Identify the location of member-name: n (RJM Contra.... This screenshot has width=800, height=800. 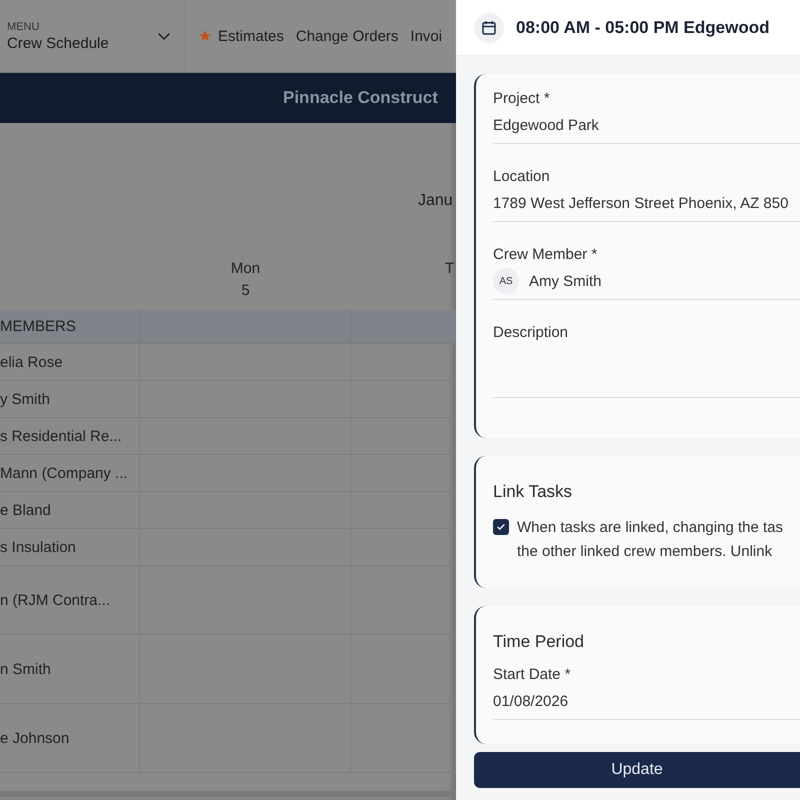
(70, 599).